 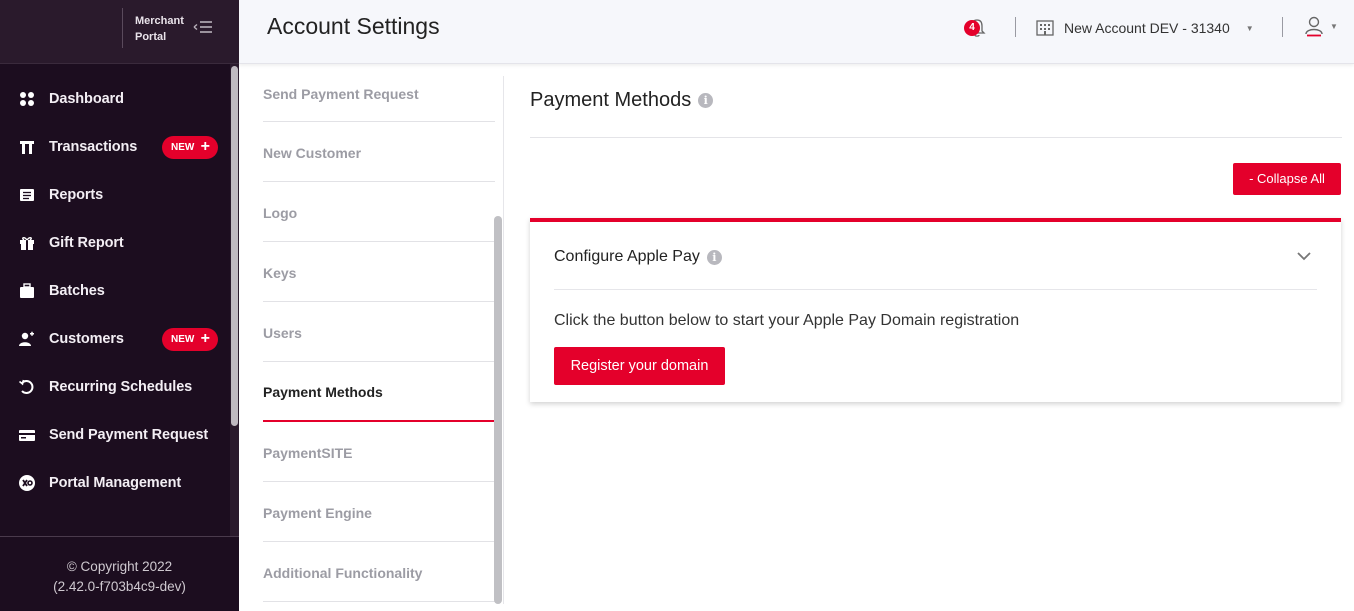 What do you see at coordinates (119, 566) in the screenshot?
I see `copyright-text: © Copyright 2022` at bounding box center [119, 566].